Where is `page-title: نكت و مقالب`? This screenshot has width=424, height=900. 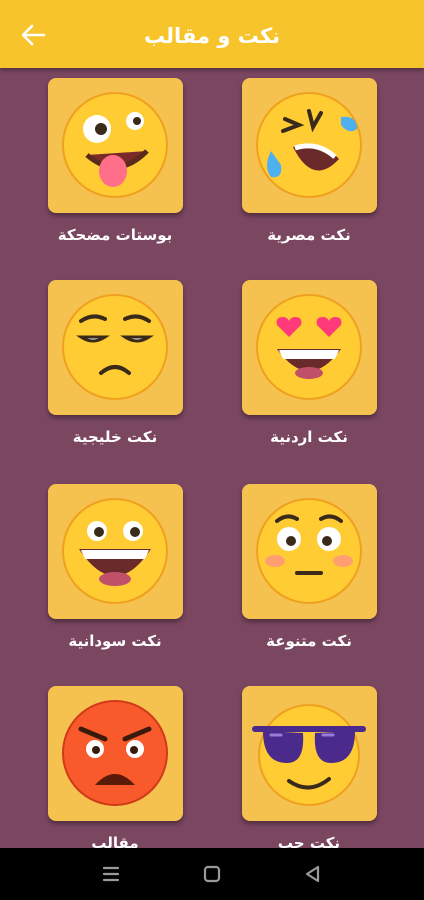 page-title: نكت و مقالب is located at coordinates (212, 36).